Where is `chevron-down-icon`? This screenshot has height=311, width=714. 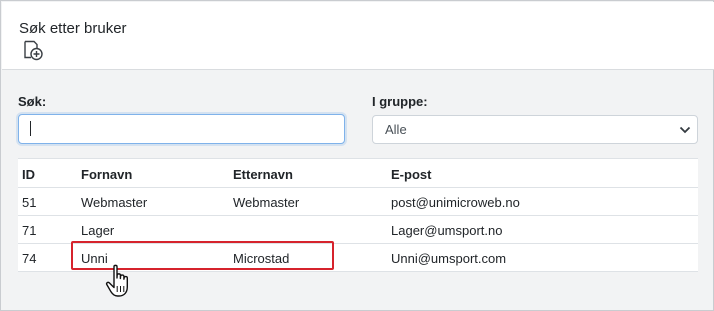 chevron-down-icon is located at coordinates (685, 130).